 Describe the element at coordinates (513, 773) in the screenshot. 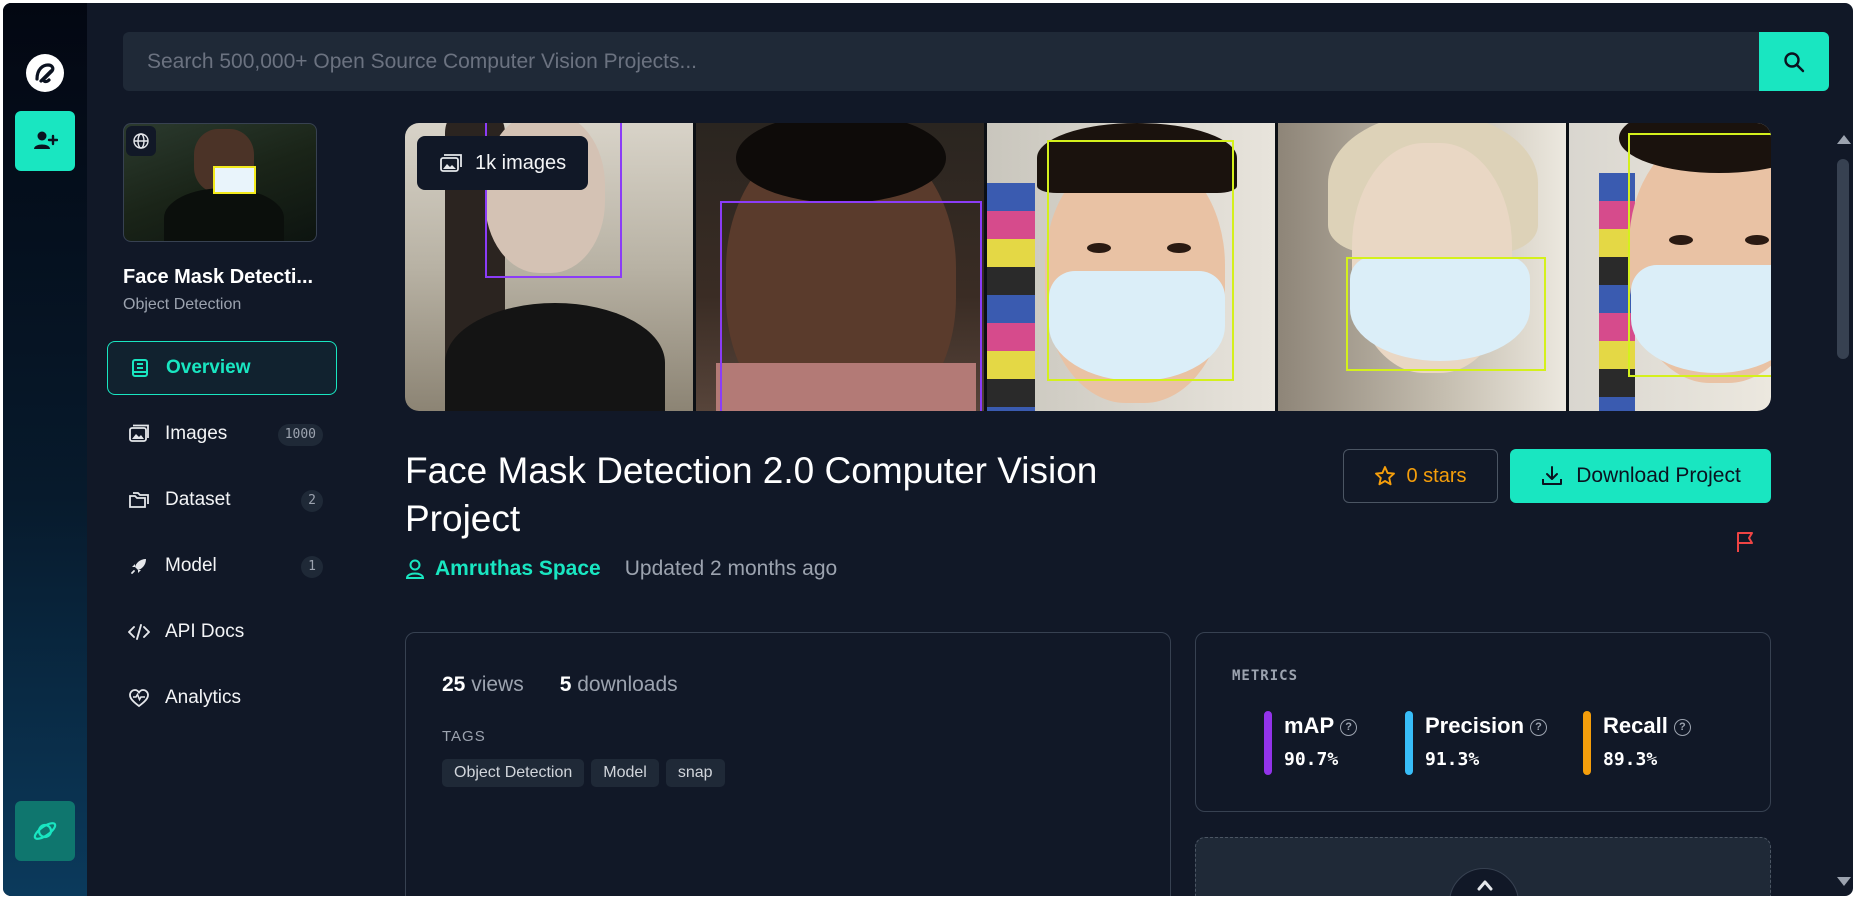

I see `tag-chip: Object Detection` at that location.